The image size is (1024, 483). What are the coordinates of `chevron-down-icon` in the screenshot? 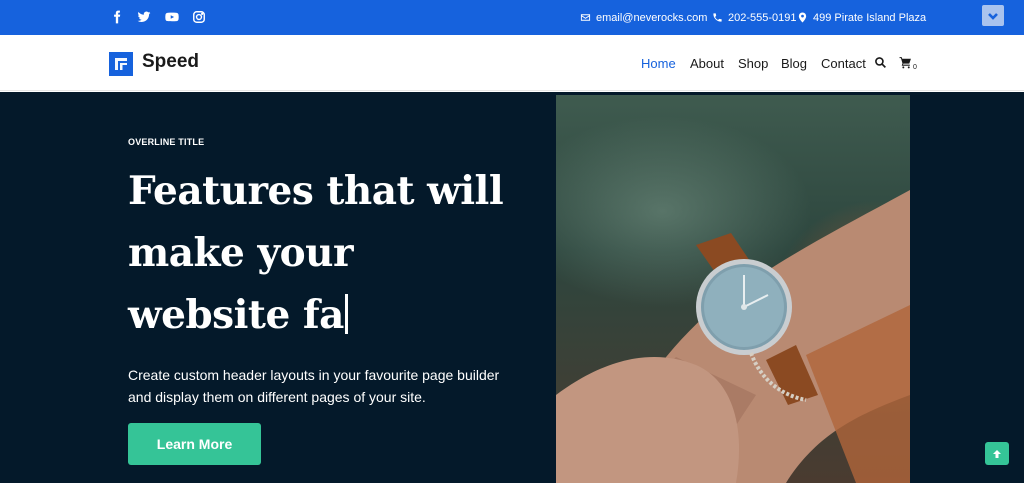 It's located at (993, 16).